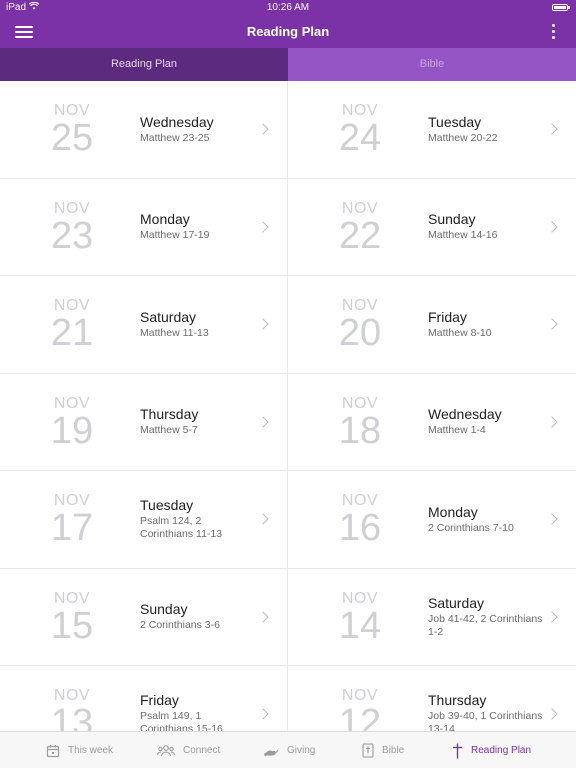 The width and height of the screenshot is (576, 769). Describe the element at coordinates (554, 32) in the screenshot. I see `more-options-icon` at that location.